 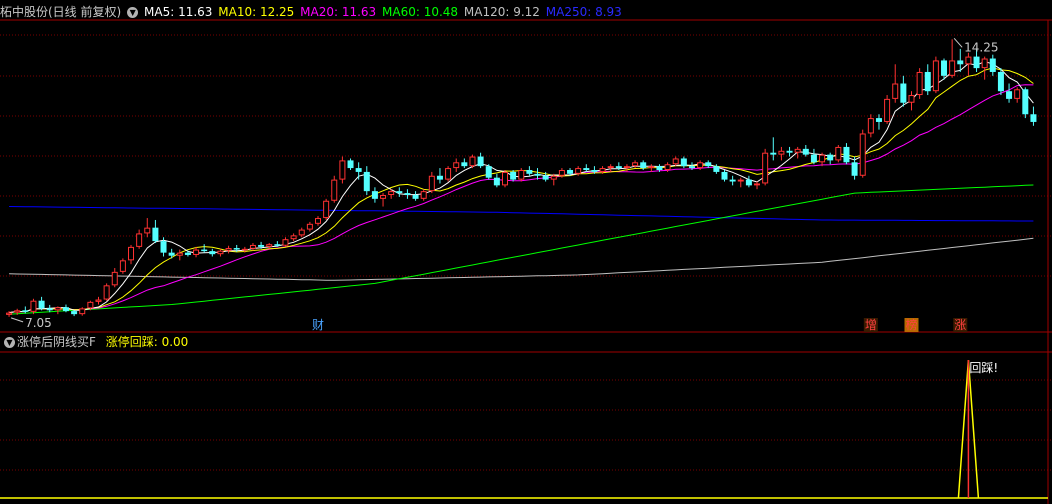 I want to click on event-marker: 财, so click(x=318, y=325).